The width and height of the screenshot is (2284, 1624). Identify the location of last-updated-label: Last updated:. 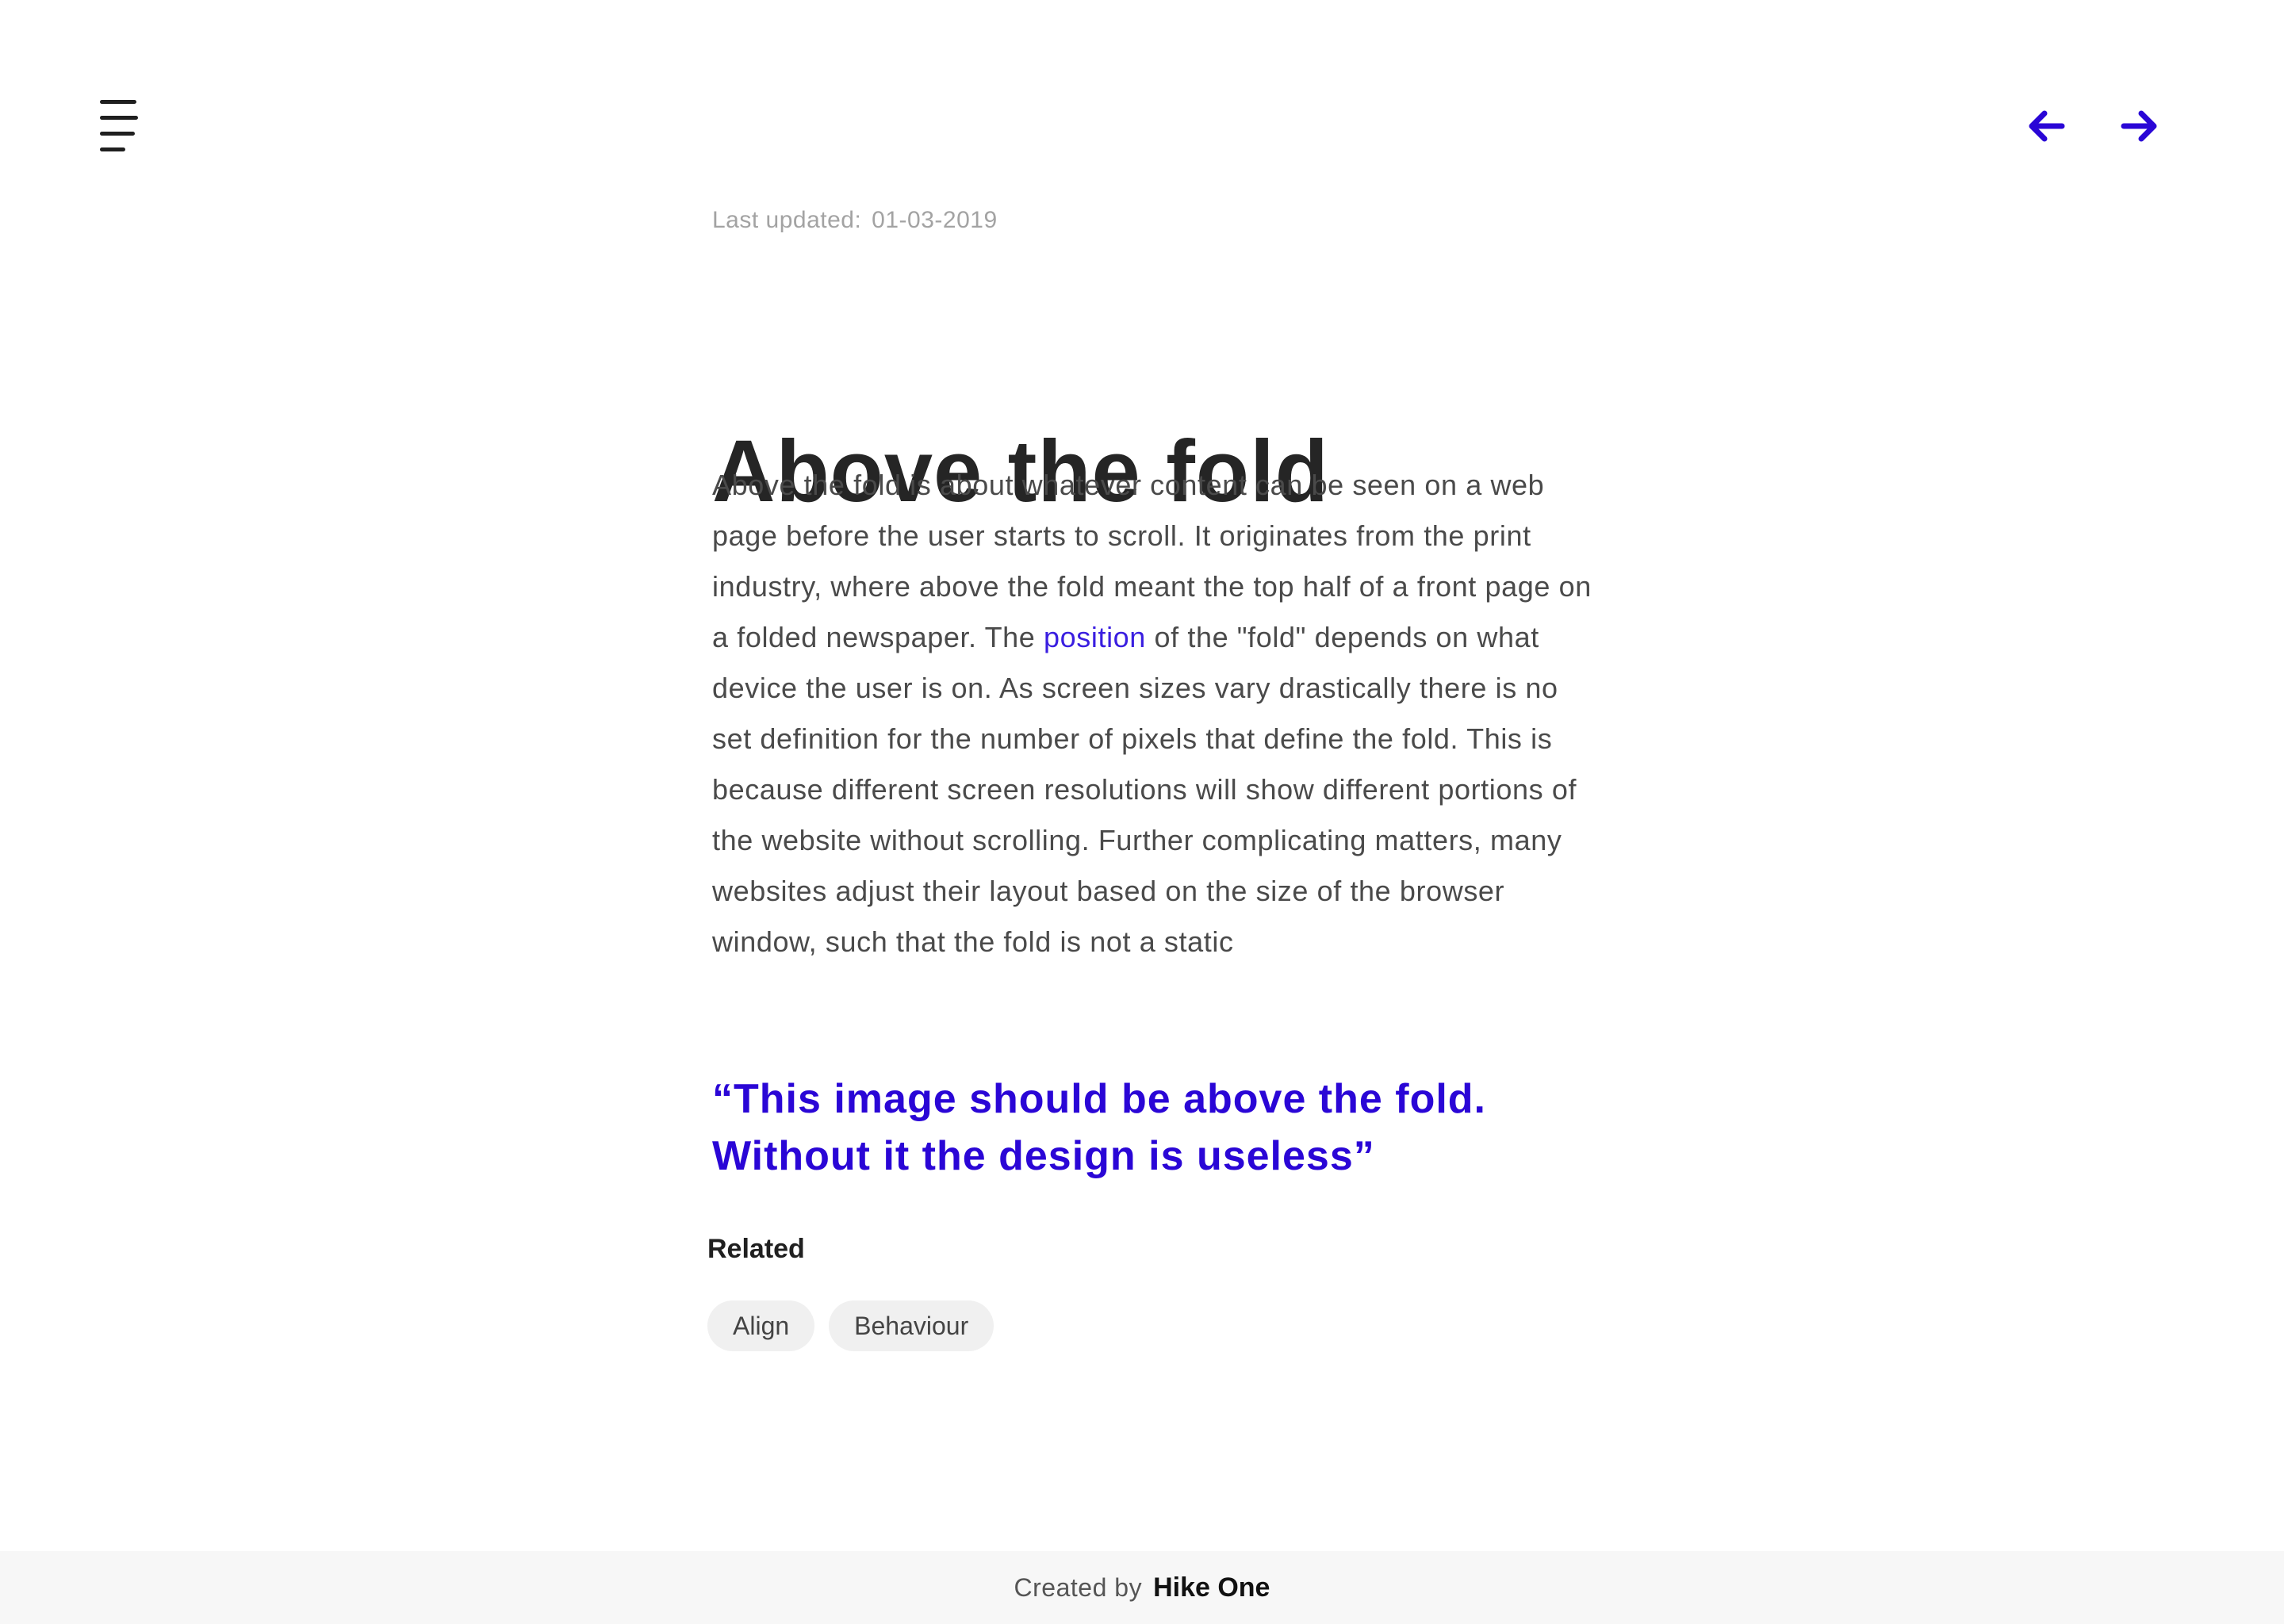
(787, 220).